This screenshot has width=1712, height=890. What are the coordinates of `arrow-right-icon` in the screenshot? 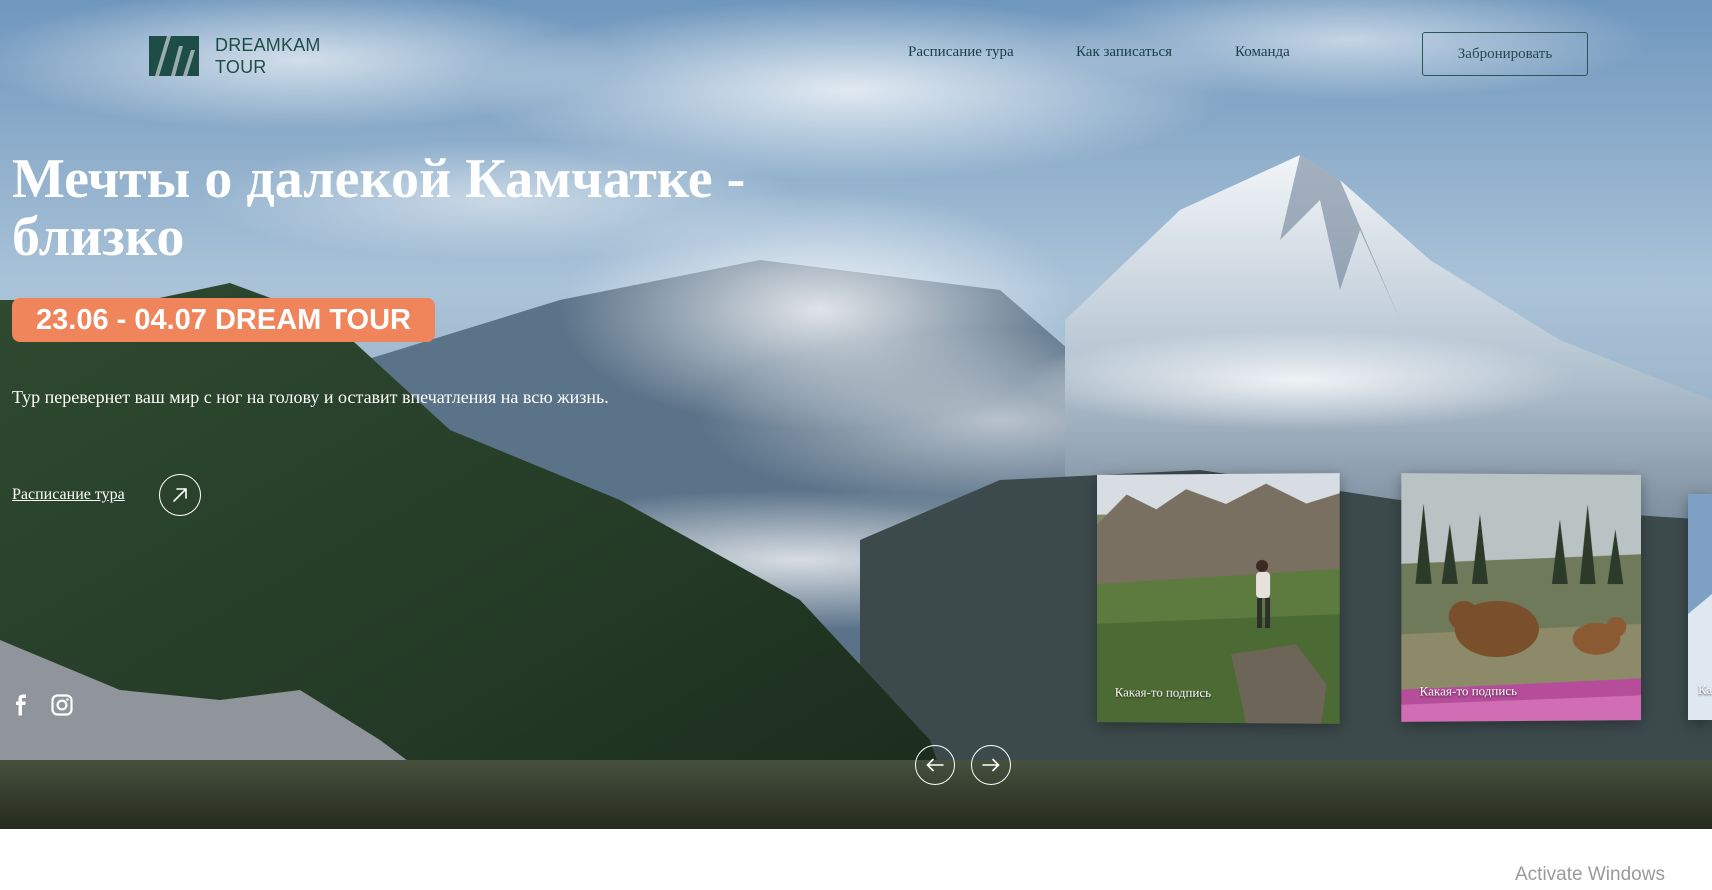 It's located at (991, 765).